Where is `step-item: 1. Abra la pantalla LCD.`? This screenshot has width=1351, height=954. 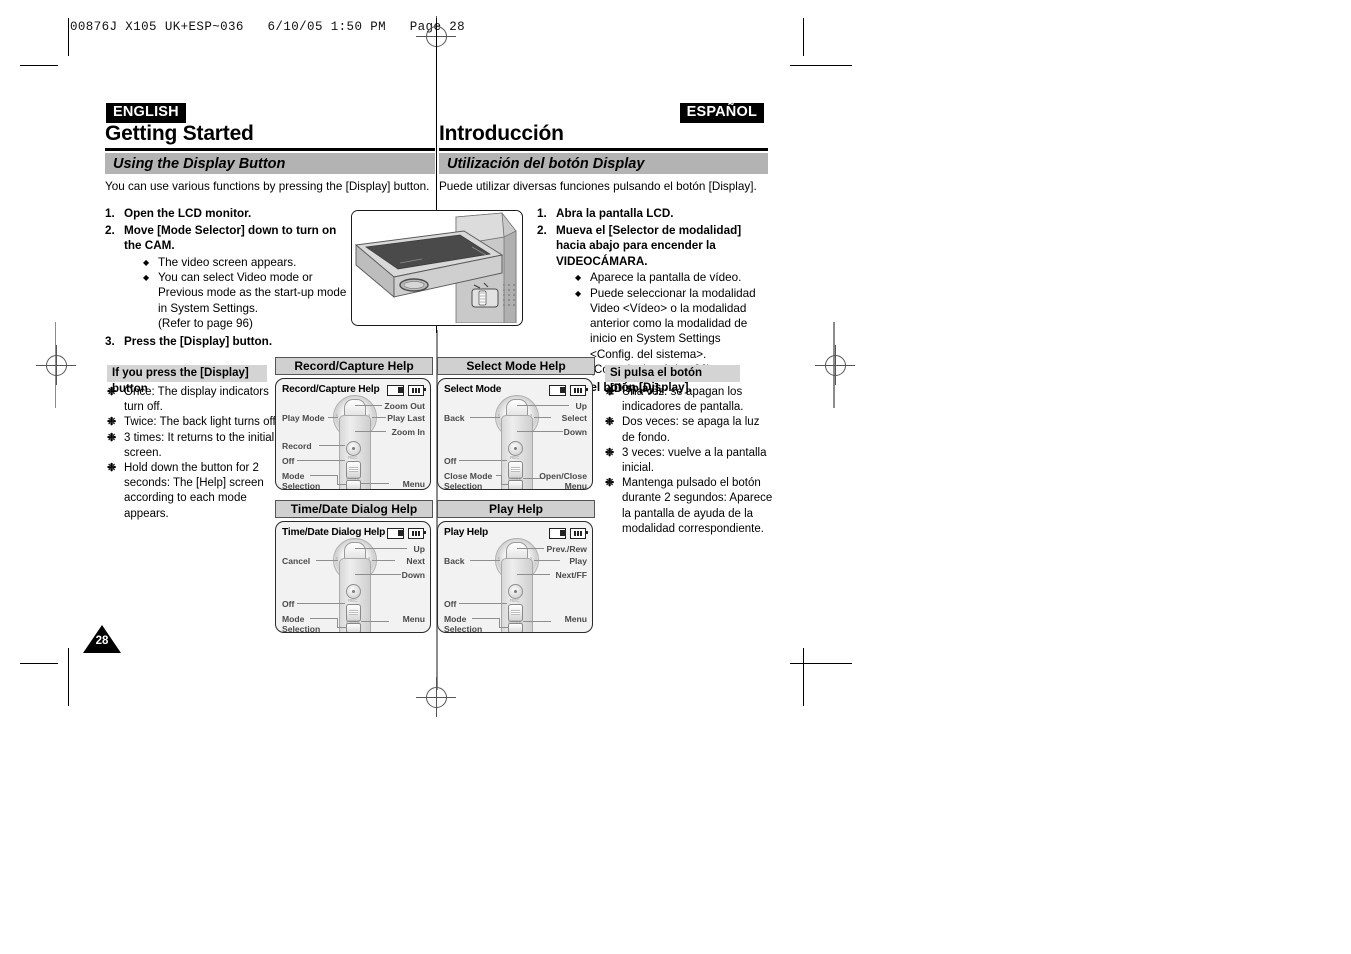 step-item: 1. Abra la pantalla LCD. is located at coordinates (652, 214).